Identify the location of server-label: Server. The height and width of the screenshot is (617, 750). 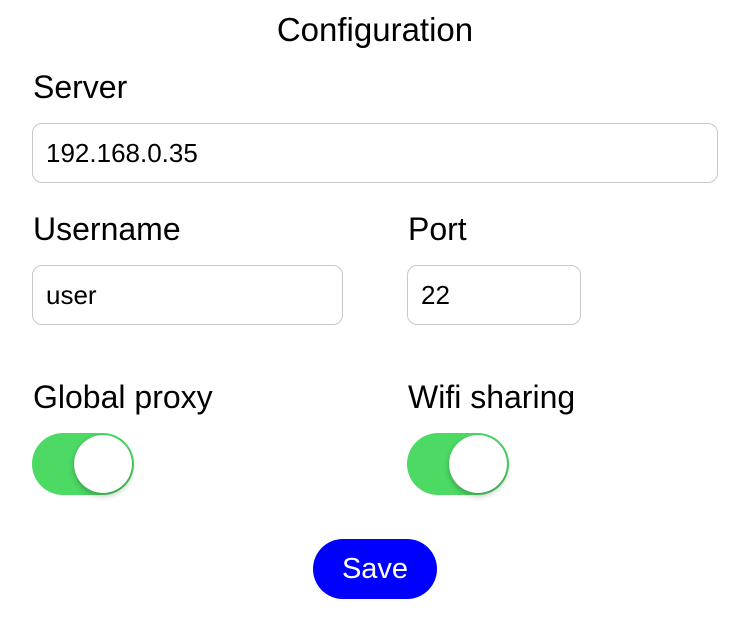
(80, 87).